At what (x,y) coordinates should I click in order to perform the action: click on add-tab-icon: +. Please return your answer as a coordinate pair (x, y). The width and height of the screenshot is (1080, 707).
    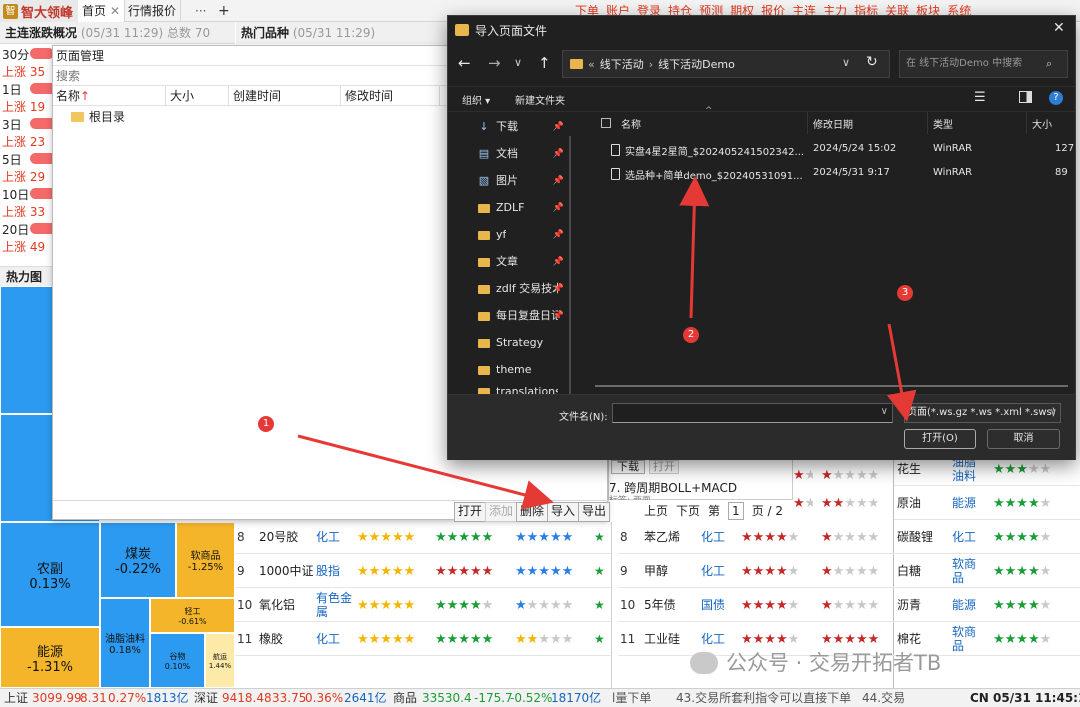
    Looking at the image, I should click on (224, 11).